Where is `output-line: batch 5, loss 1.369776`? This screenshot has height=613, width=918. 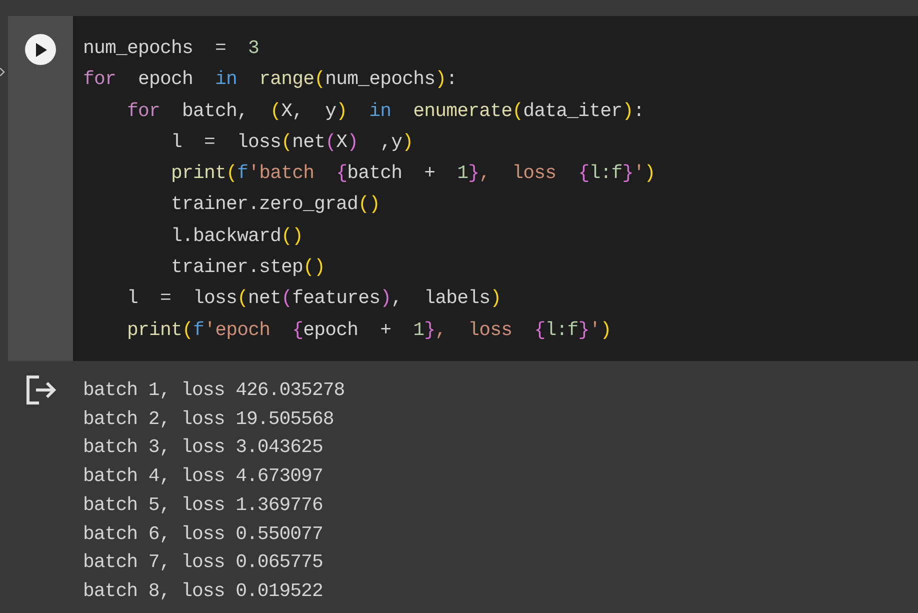 output-line: batch 5, loss 1.369776 is located at coordinates (203, 505).